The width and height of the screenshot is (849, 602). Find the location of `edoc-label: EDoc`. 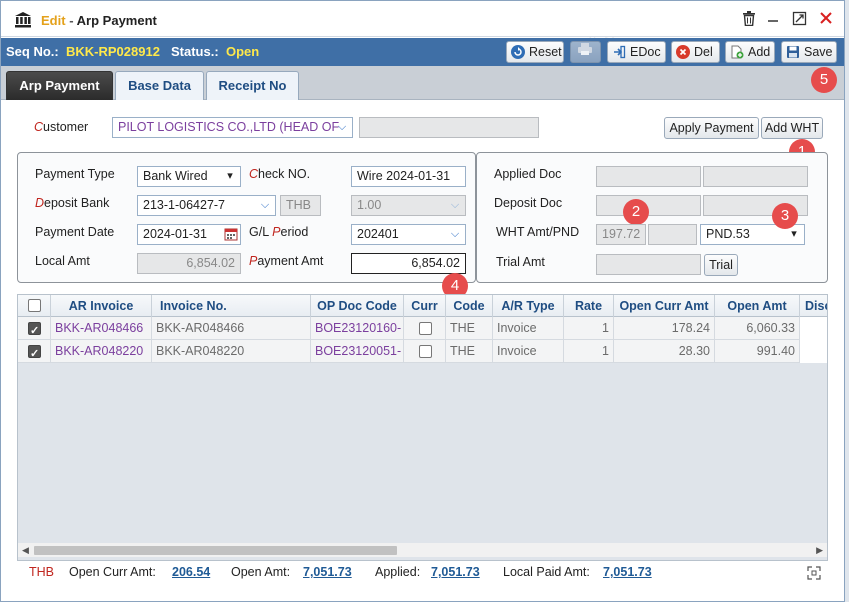

edoc-label: EDoc is located at coordinates (645, 52).